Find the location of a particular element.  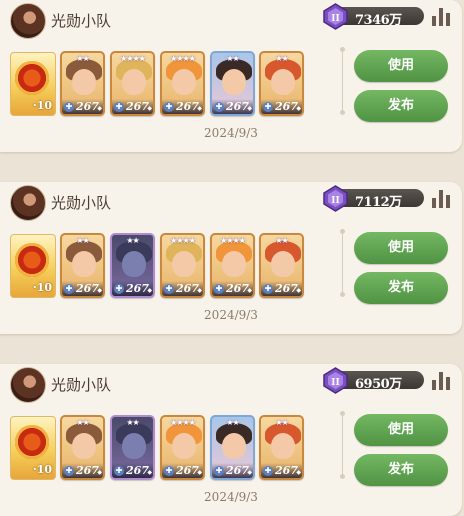

power-value: 6950万 is located at coordinates (378, 384).